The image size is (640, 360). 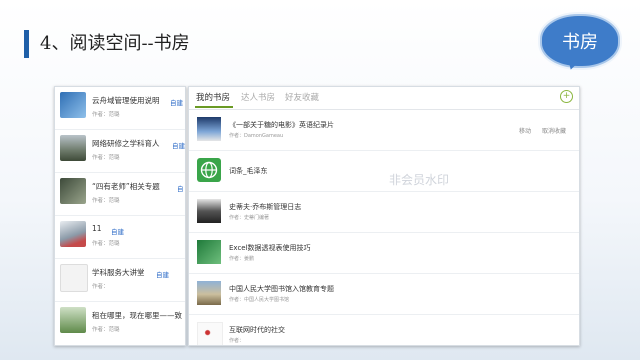 I want to click on list-item: 11 作者：范璐 自建, so click(x=120, y=237).